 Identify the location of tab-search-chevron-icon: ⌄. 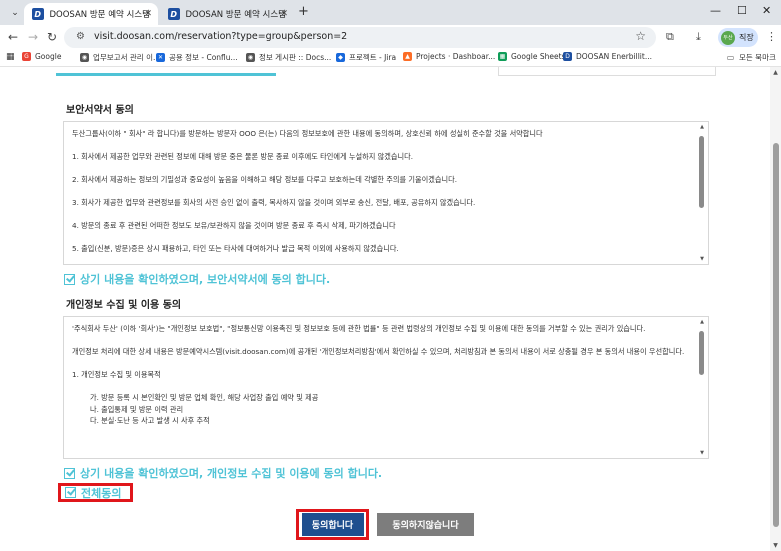
(15, 12).